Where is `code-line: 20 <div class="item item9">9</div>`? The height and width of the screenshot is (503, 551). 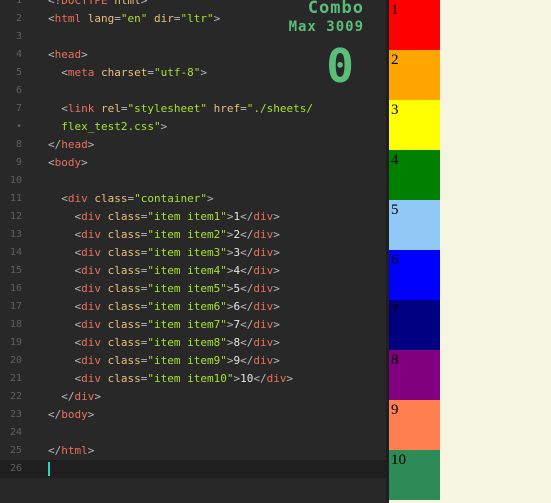 code-line: 20 <div class="item item9">9</div> is located at coordinates (193, 361).